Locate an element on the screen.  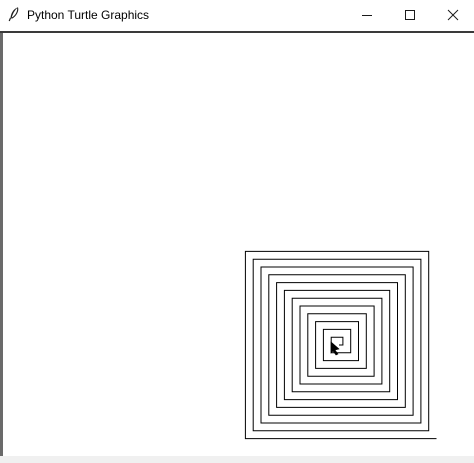
close-icon is located at coordinates (453, 15).